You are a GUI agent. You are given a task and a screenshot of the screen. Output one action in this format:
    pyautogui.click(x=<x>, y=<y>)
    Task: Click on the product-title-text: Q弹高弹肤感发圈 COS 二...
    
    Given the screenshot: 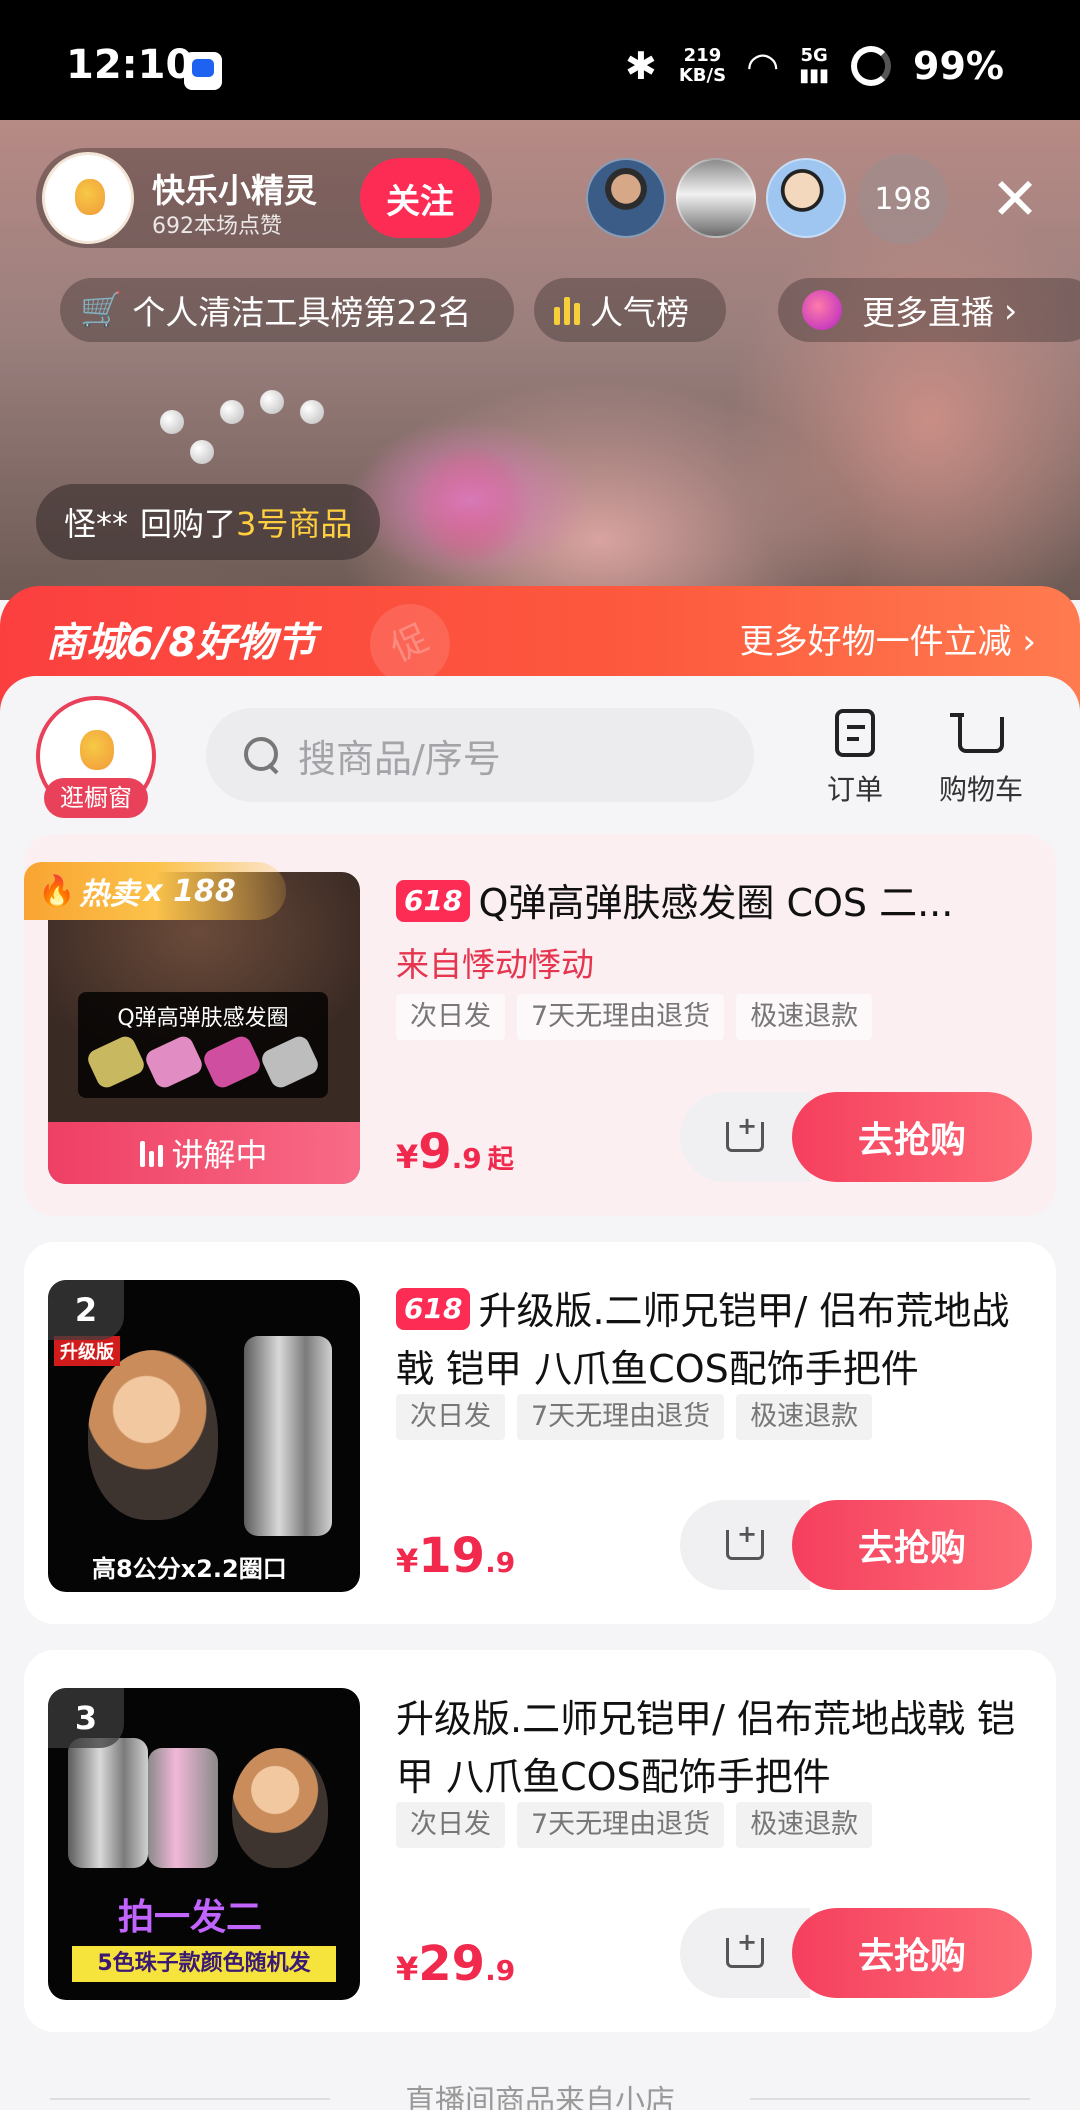 What is the action you would take?
    pyautogui.click(x=716, y=903)
    